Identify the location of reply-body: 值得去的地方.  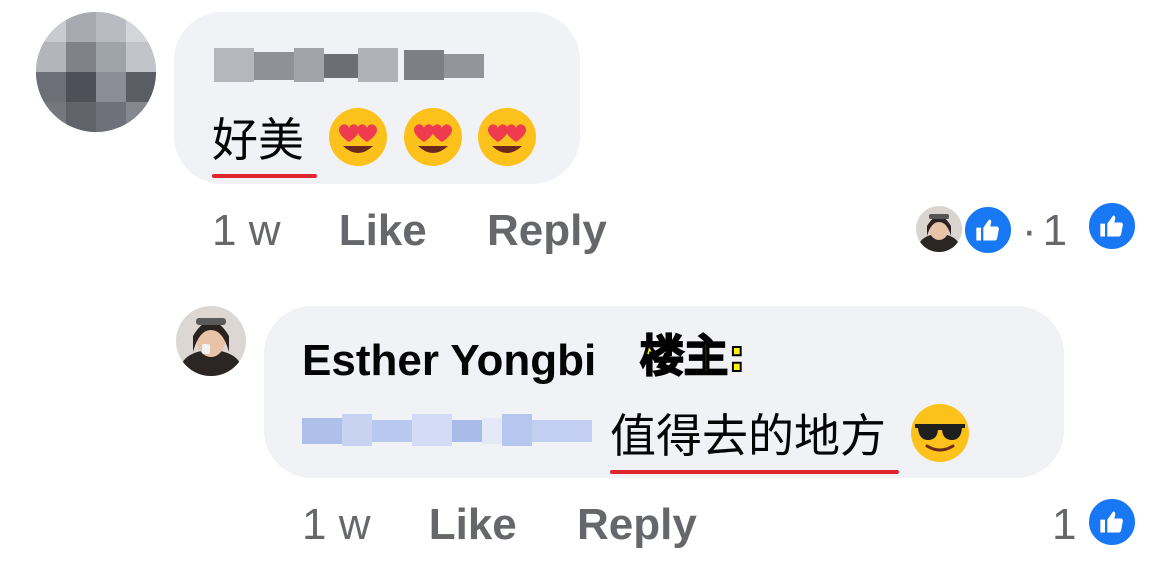
(794, 437).